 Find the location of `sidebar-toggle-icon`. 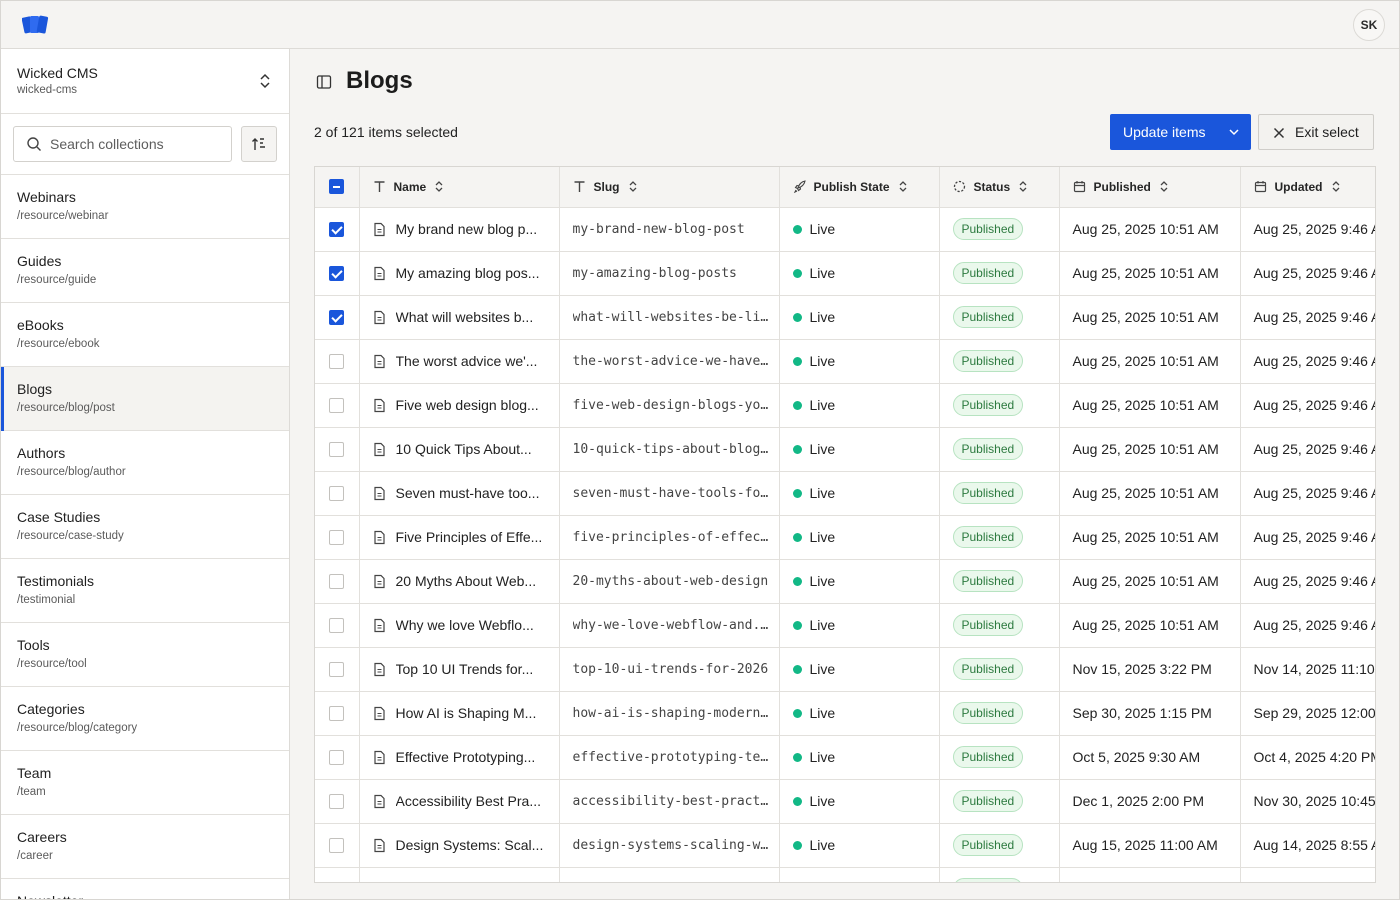

sidebar-toggle-icon is located at coordinates (324, 82).